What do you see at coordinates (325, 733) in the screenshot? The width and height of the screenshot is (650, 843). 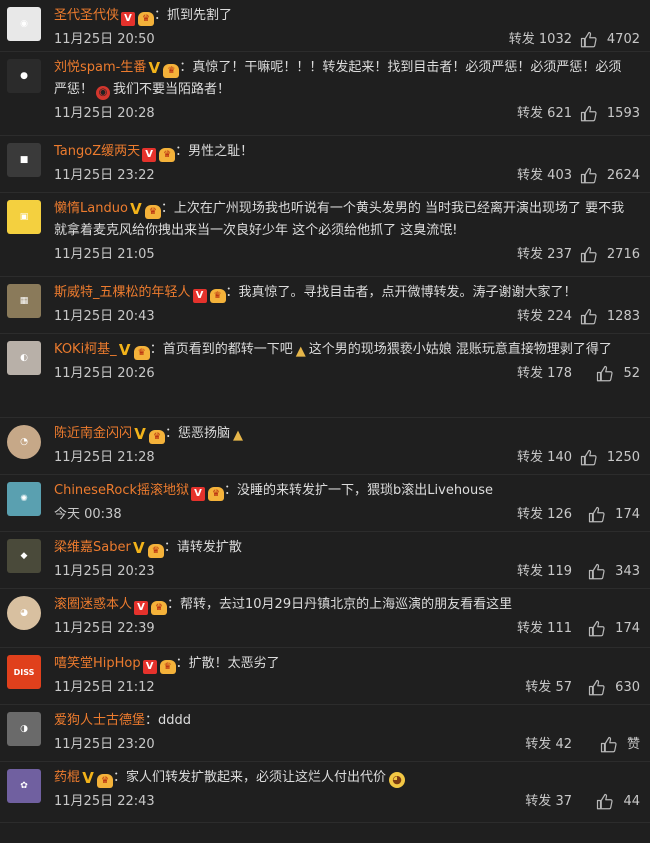 I see `comment-item: ◑ 爱狗人士古德堡：dddd 11月25日 23:20 转发 42 赞` at bounding box center [325, 733].